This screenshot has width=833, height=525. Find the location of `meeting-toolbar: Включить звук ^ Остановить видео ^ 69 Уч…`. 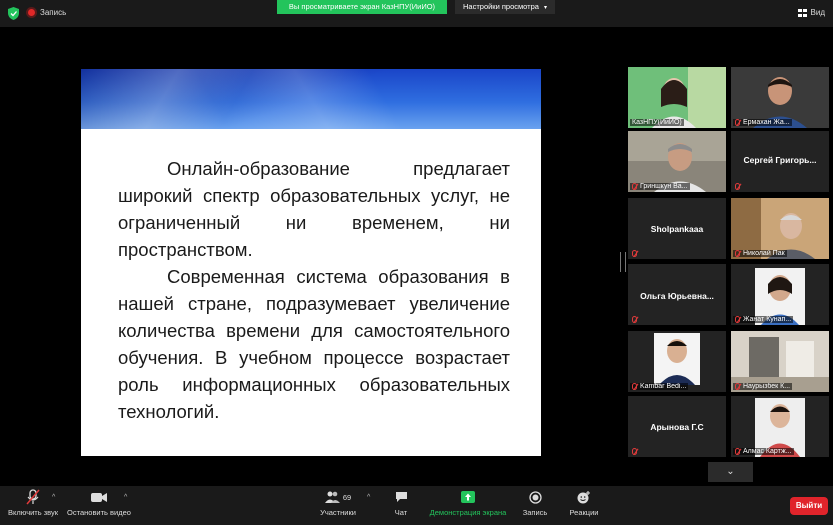

meeting-toolbar: Включить звук ^ Остановить видео ^ 69 Уч… is located at coordinates (416, 505).